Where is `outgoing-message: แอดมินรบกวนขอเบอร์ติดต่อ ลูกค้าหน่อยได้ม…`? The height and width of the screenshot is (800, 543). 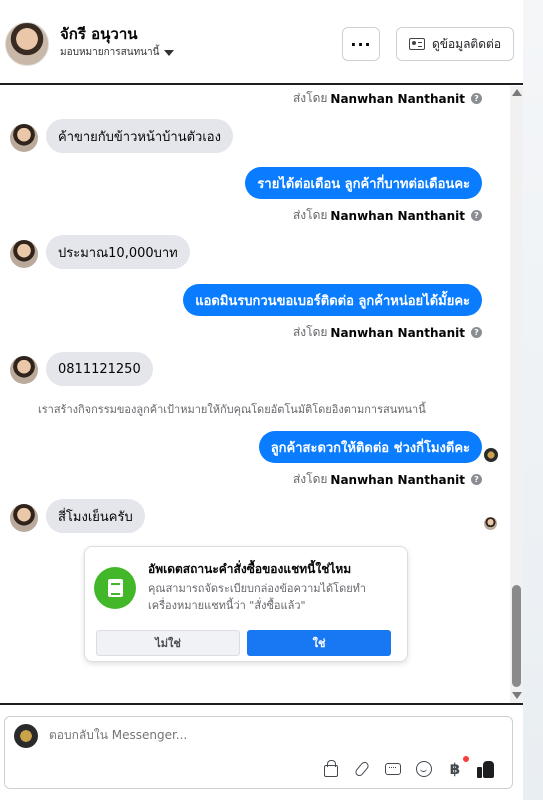 outgoing-message: แอดมินรบกวนขอเบอร์ติดต่อ ลูกค้าหน่อยได้ม… is located at coordinates (332, 300).